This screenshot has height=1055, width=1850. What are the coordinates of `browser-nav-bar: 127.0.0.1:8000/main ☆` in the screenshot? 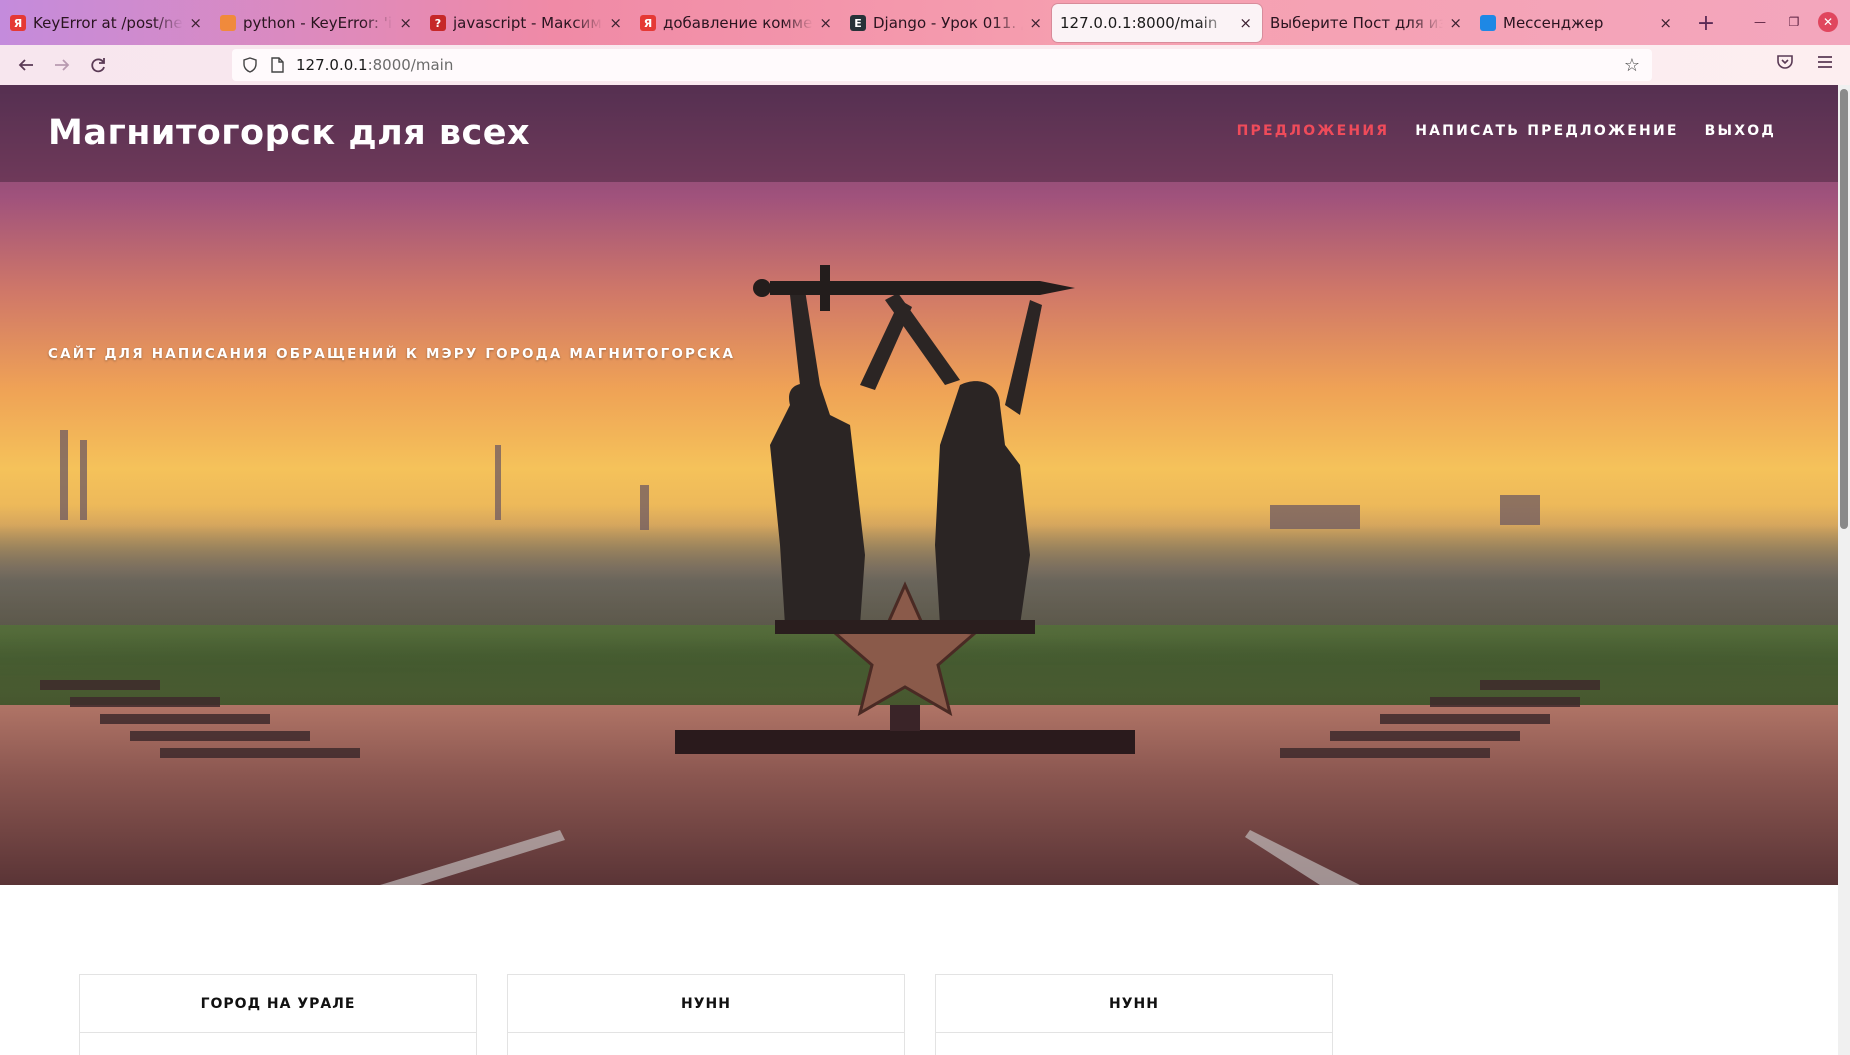 It's located at (925, 65).